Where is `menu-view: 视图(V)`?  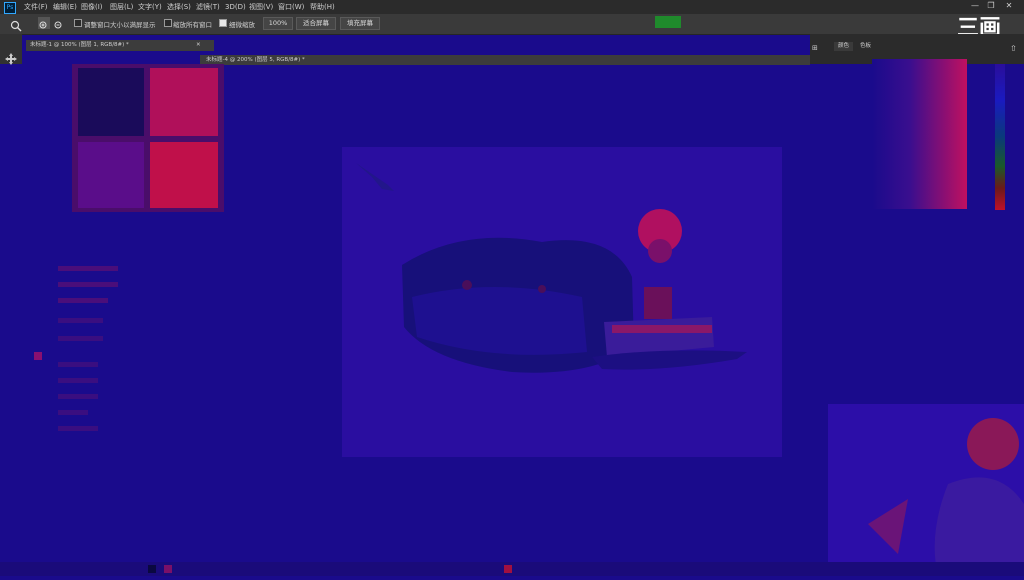
menu-view: 视图(V) is located at coordinates (261, 7).